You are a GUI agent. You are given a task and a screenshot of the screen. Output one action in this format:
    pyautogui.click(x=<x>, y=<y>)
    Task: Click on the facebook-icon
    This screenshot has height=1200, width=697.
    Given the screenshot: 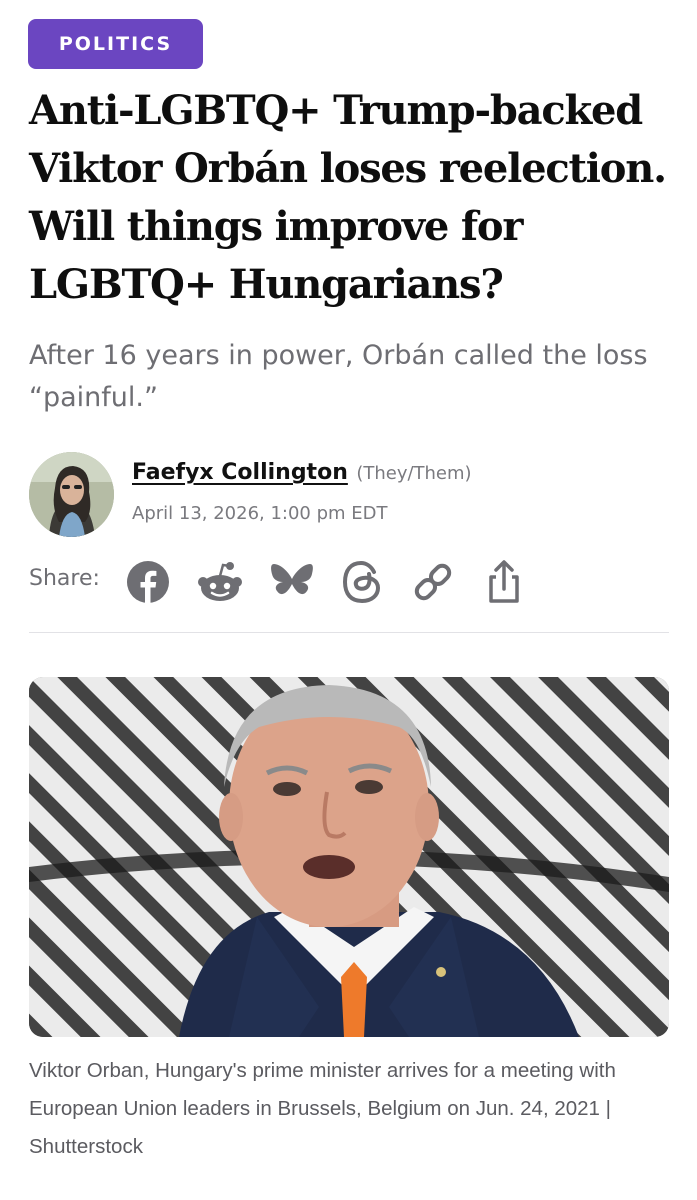 What is the action you would take?
    pyautogui.click(x=148, y=582)
    